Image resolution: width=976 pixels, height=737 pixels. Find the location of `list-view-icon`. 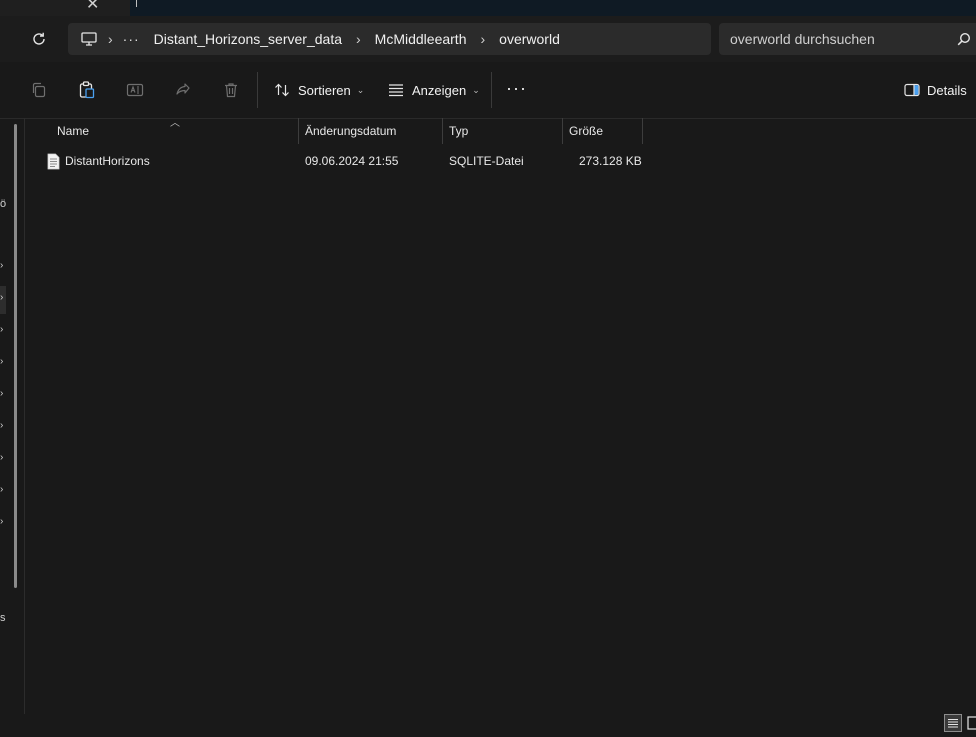

list-view-icon is located at coordinates (953, 723).